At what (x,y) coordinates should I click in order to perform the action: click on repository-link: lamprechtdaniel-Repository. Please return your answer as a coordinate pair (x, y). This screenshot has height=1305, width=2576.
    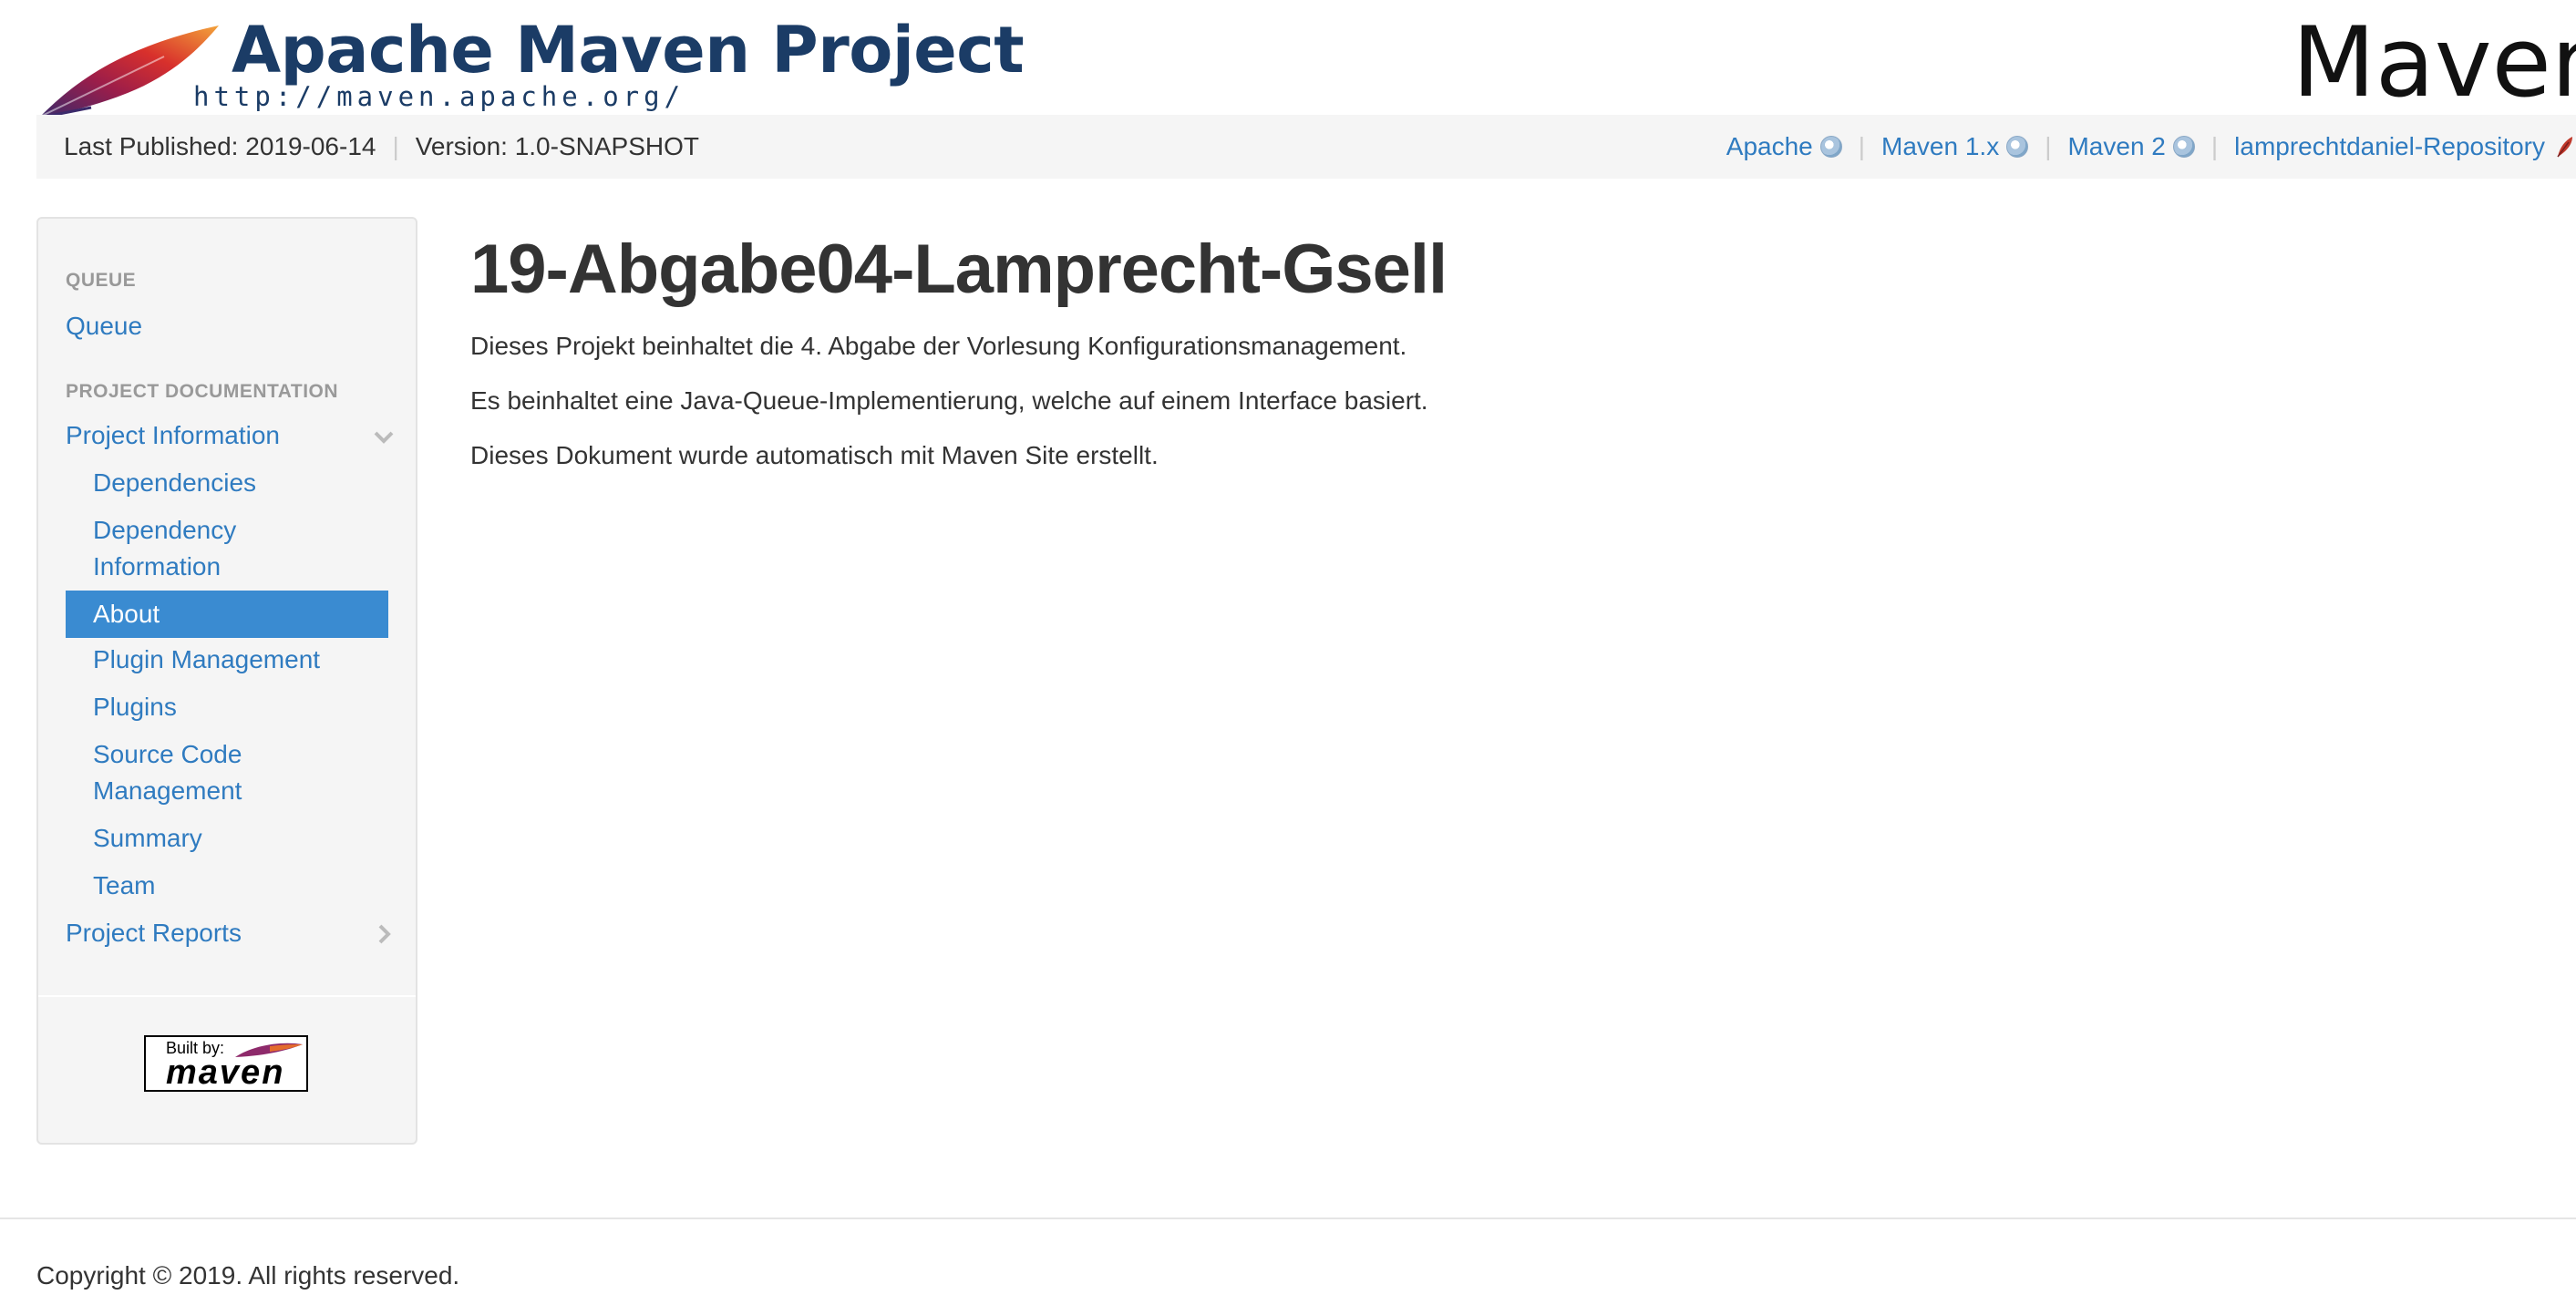
    Looking at the image, I should click on (2405, 146).